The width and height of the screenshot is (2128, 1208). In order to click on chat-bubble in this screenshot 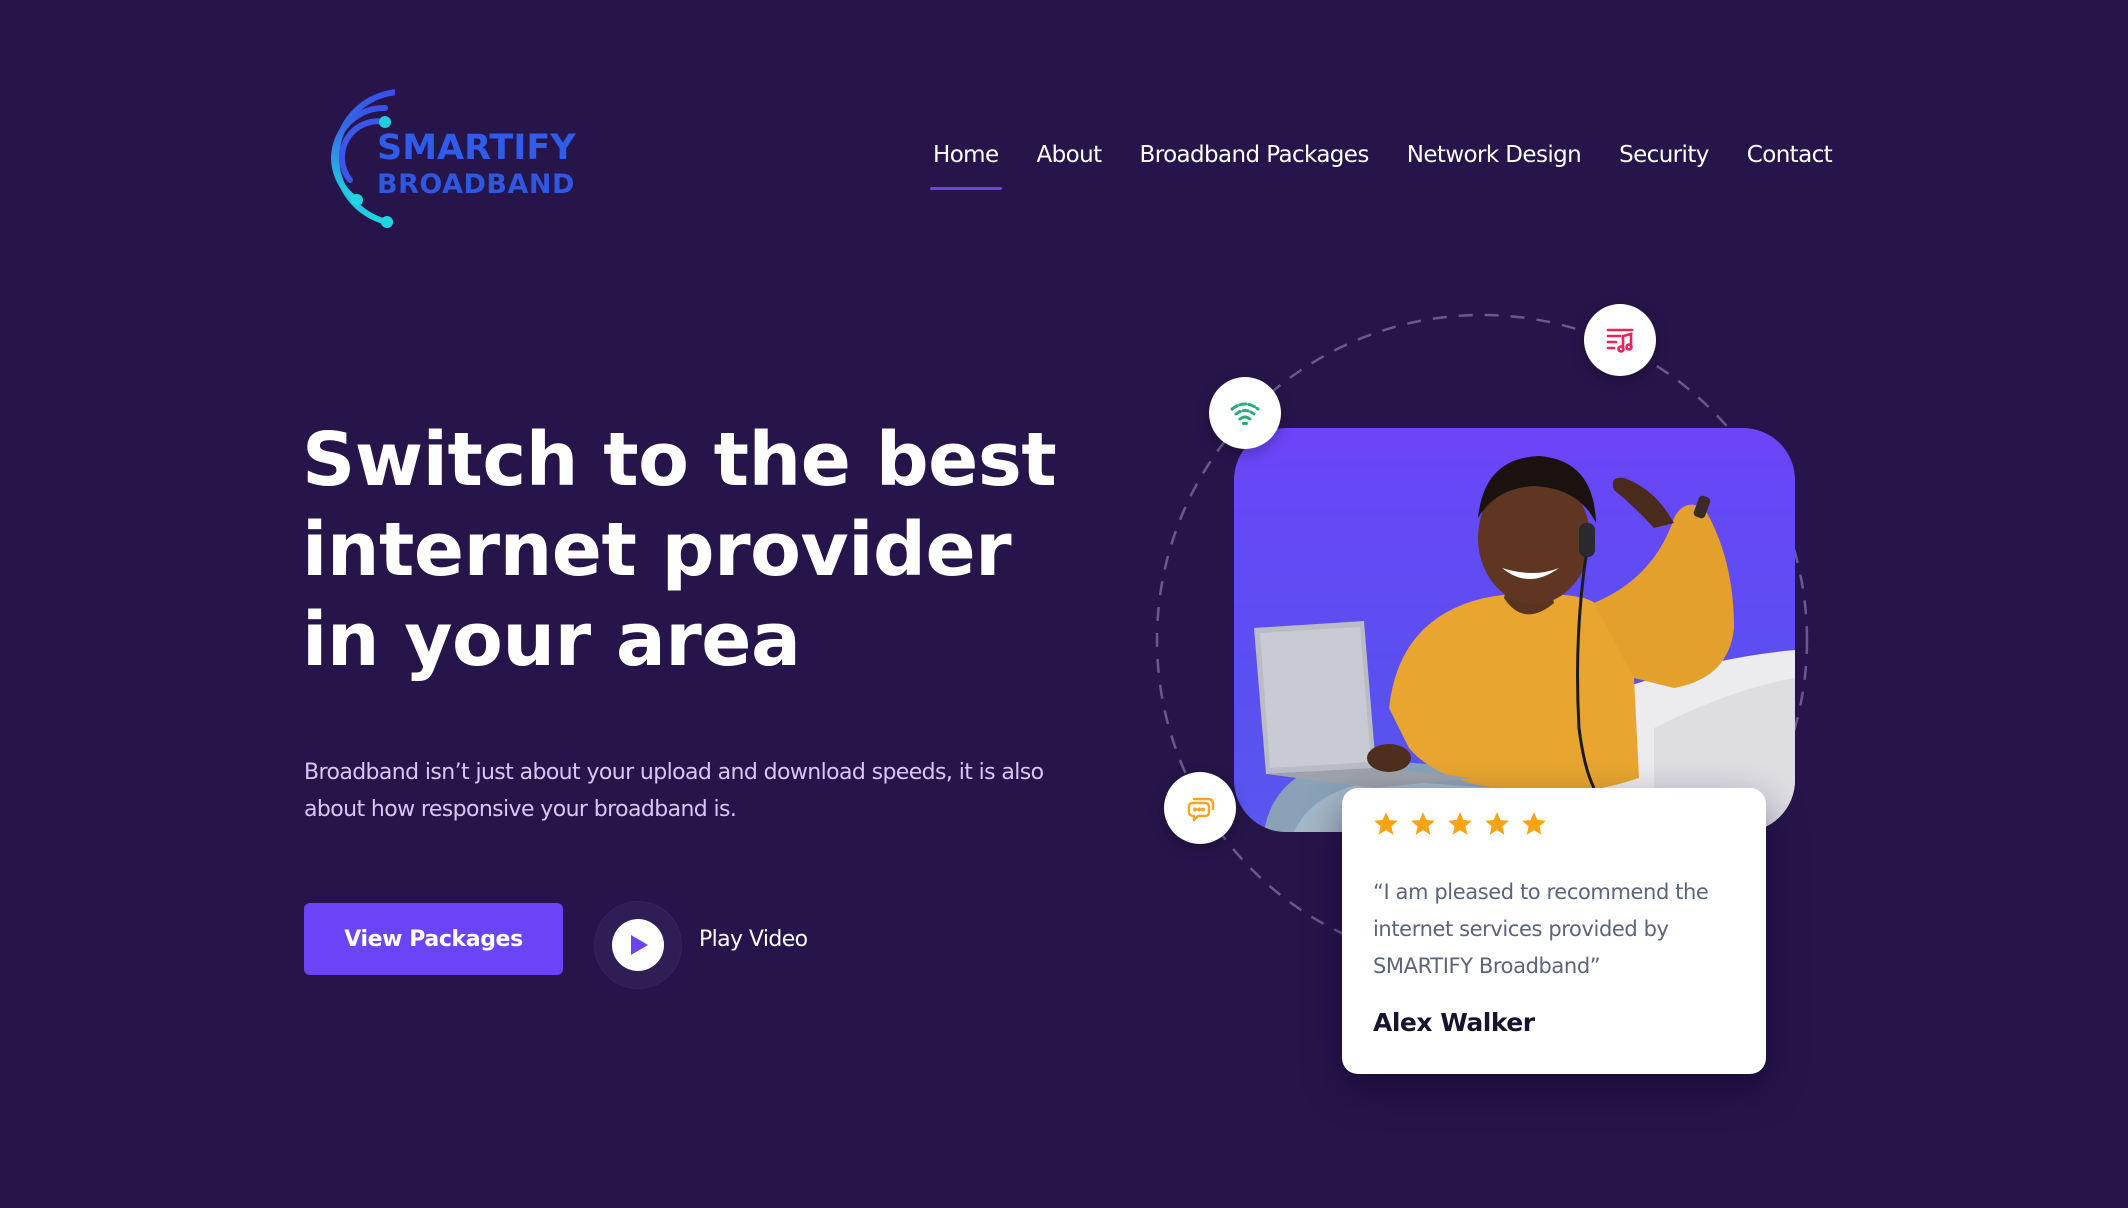, I will do `click(1200, 808)`.